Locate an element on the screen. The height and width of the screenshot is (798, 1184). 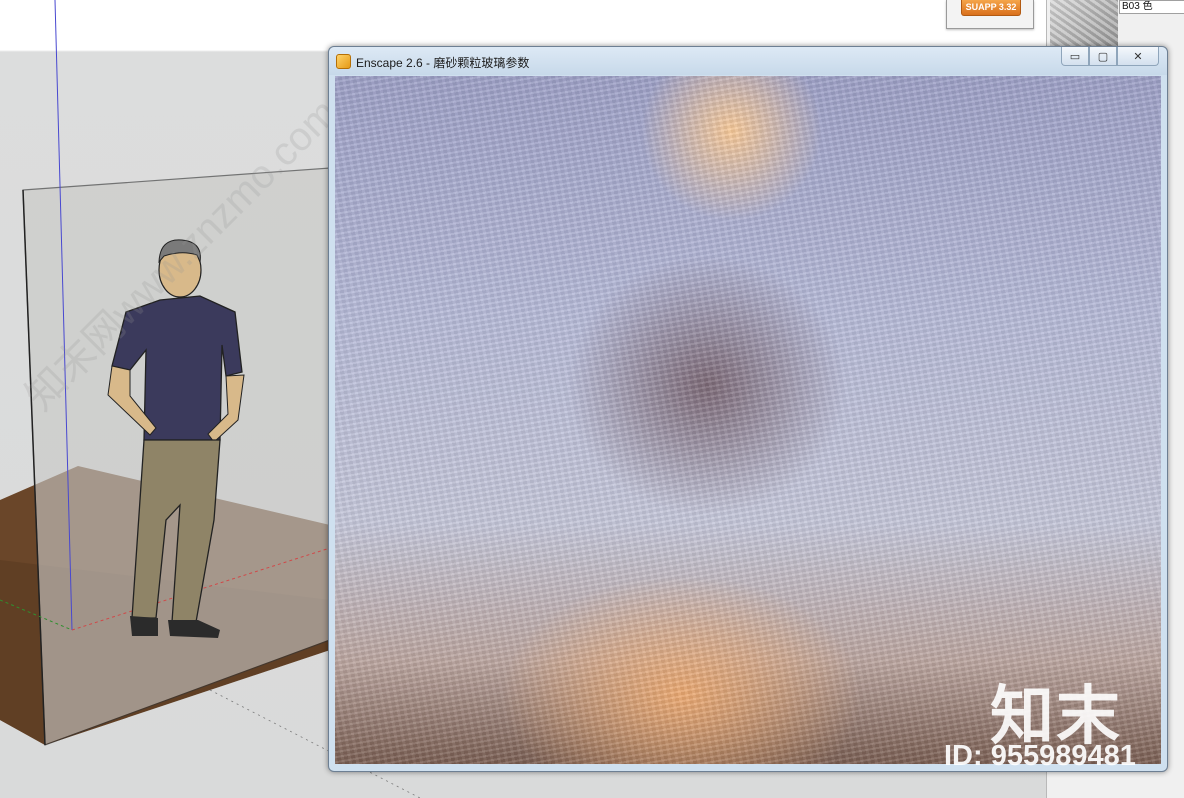
window-controls: ▭ ▢ ✕ is located at coordinates (1110, 57).